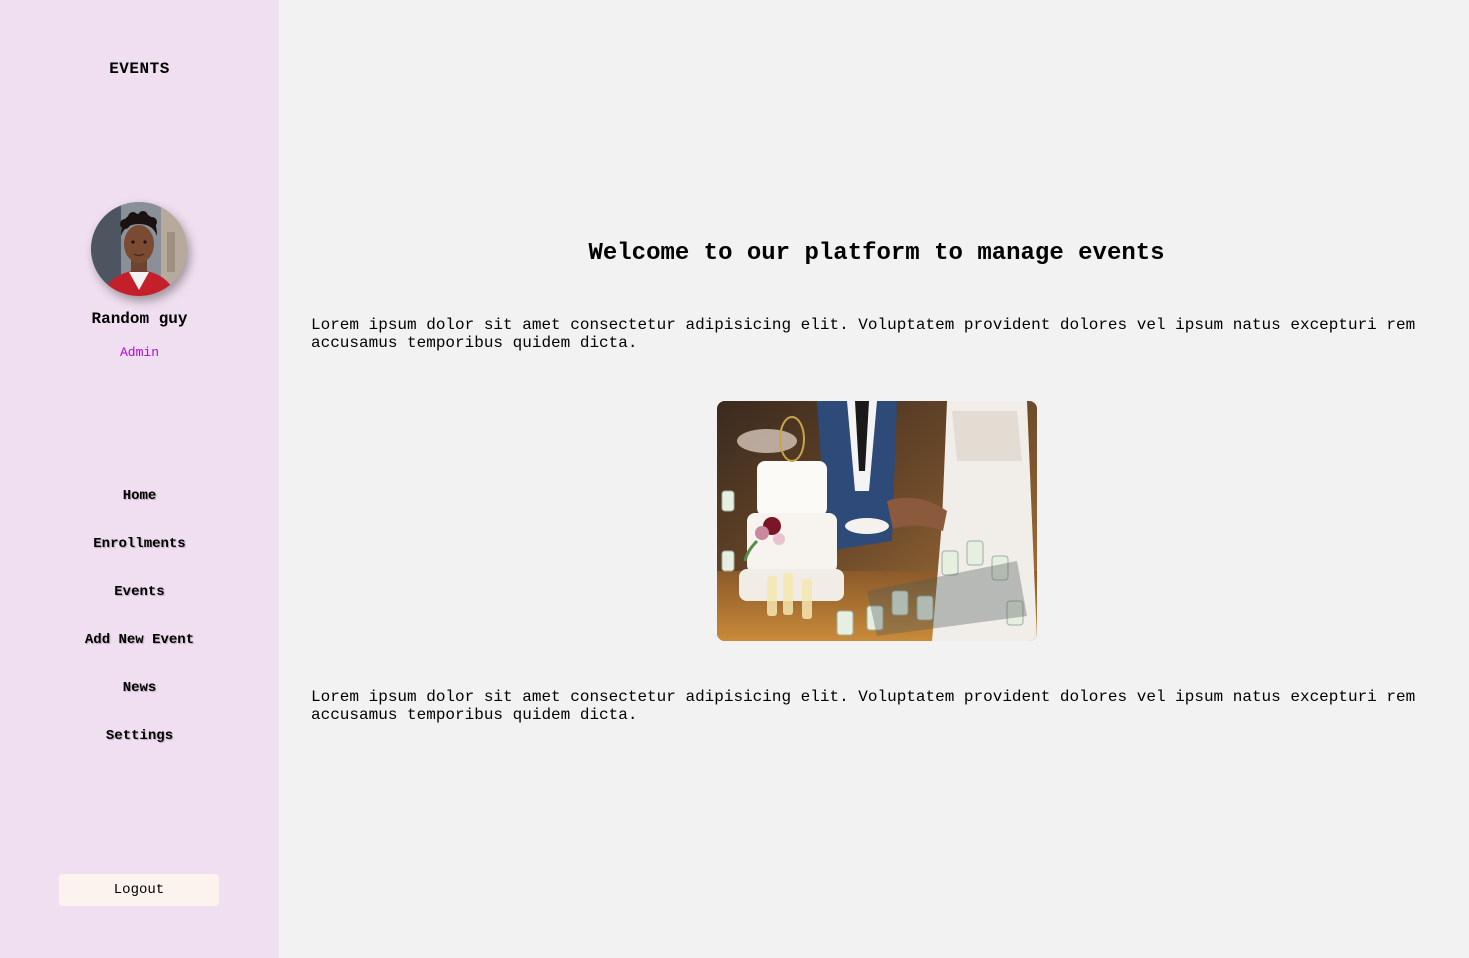  What do you see at coordinates (139, 352) in the screenshot?
I see `user-role: Admin` at bounding box center [139, 352].